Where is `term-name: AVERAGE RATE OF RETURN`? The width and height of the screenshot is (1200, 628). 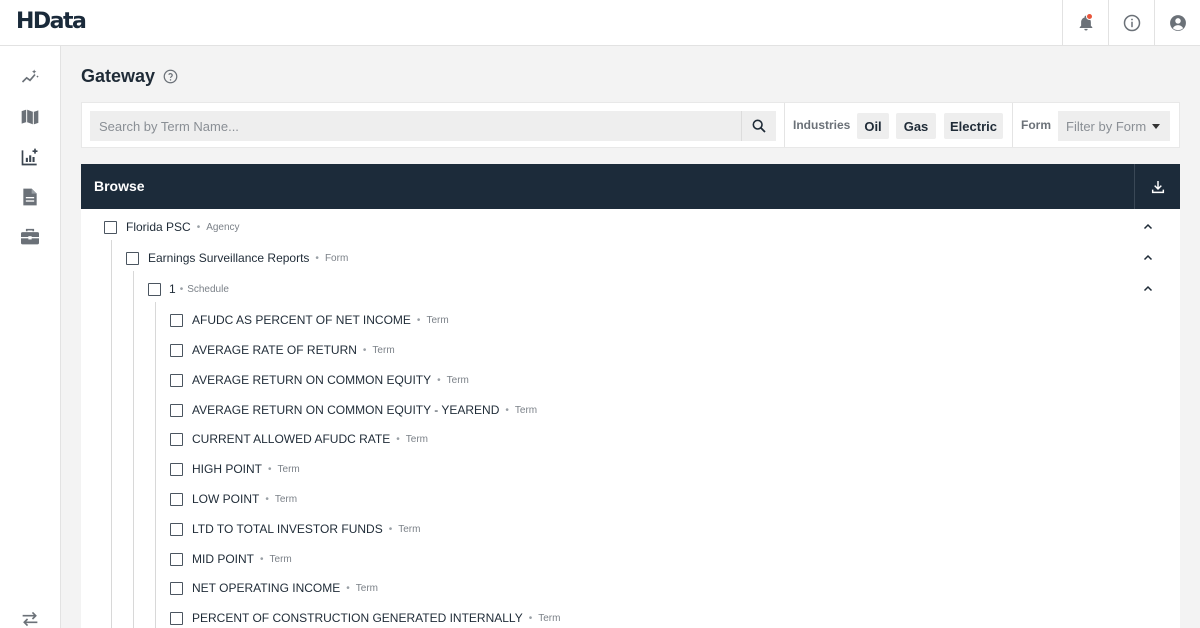 term-name: AVERAGE RATE OF RETURN is located at coordinates (274, 350).